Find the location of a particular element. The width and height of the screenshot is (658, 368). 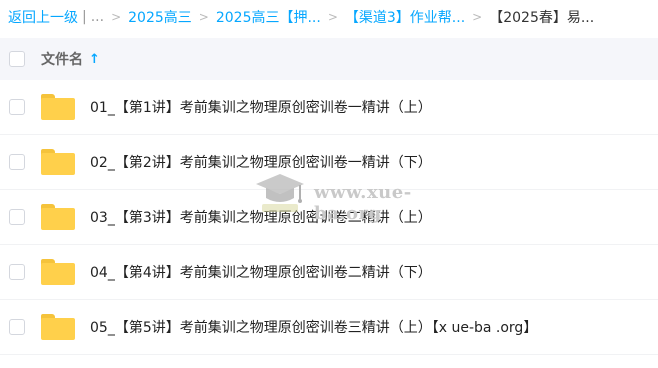

back-link: 返回上一级 is located at coordinates (43, 17).